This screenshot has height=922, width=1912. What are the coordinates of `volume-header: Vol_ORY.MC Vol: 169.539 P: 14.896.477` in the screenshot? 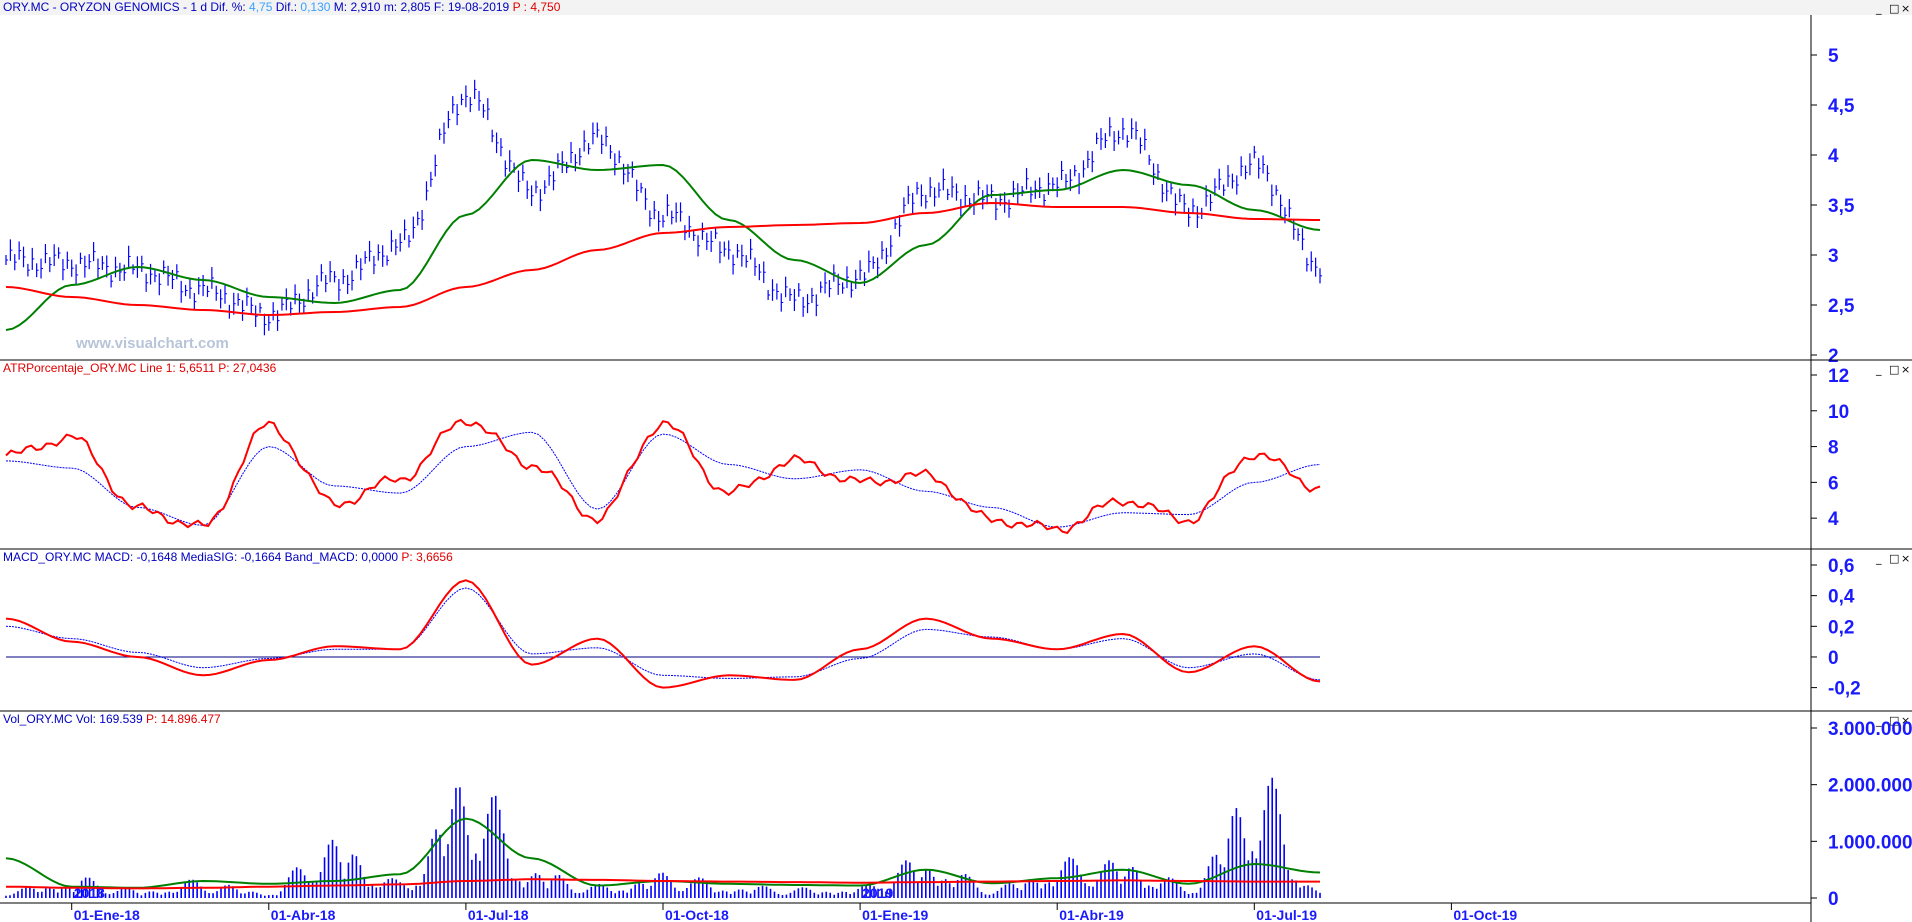 It's located at (112, 719).